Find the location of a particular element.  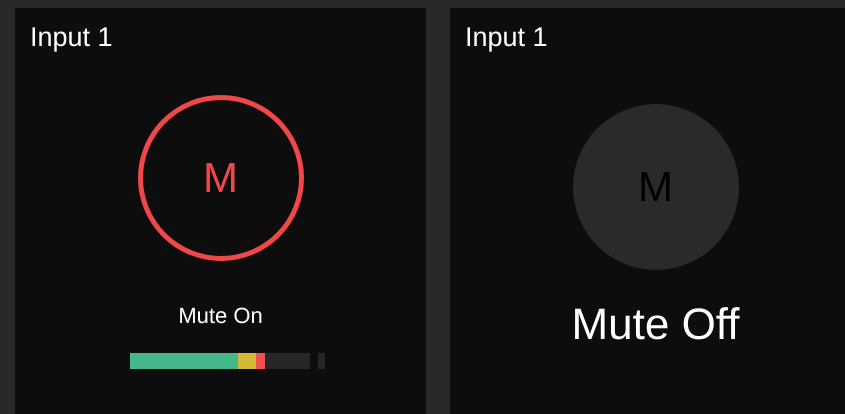

mute-status: Mute On is located at coordinates (220, 316).